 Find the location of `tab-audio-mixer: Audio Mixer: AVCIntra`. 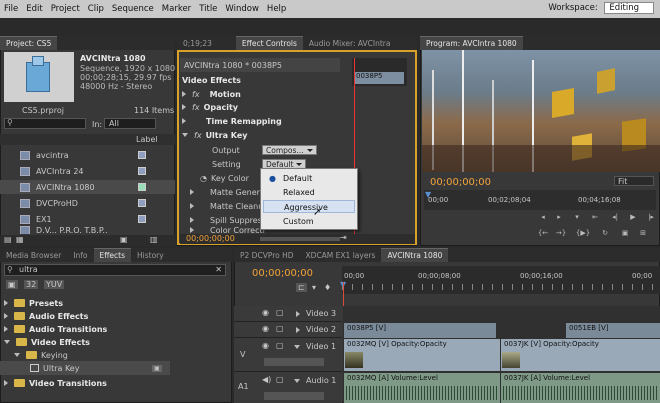

tab-audio-mixer: Audio Mixer: AVCIntra is located at coordinates (350, 43).